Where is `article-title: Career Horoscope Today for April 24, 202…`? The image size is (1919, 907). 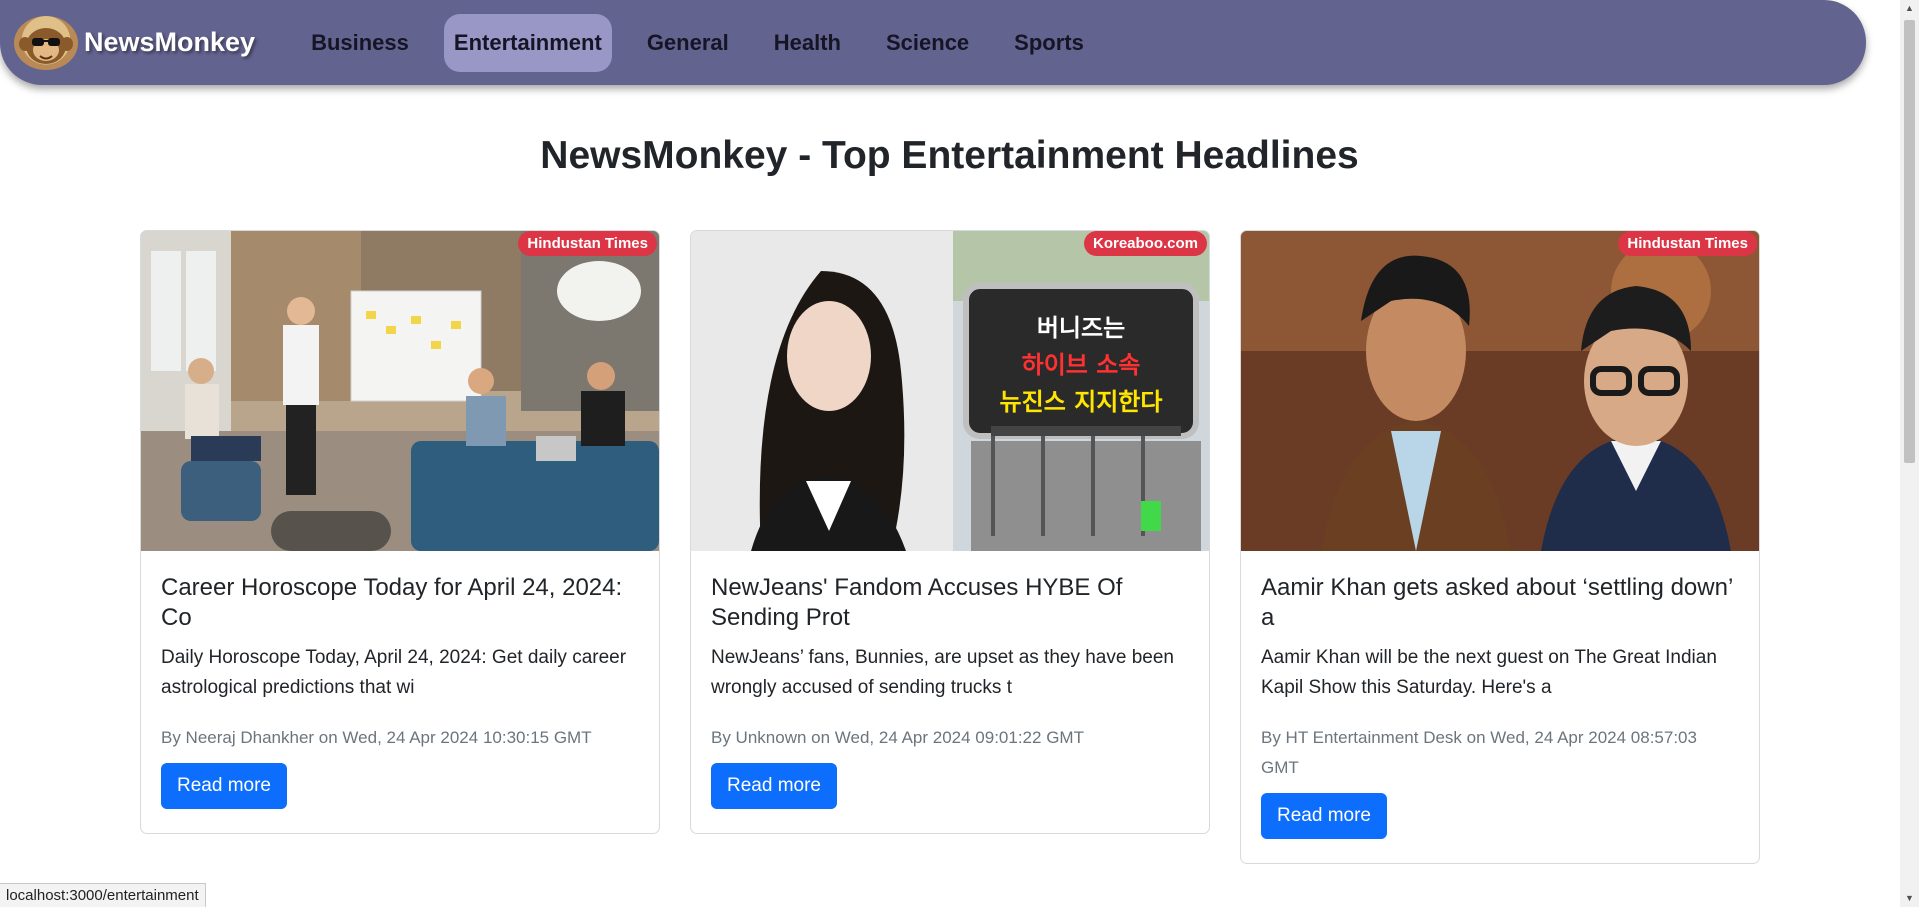
article-title: Career Horoscope Today for April 24, 202… is located at coordinates (392, 602).